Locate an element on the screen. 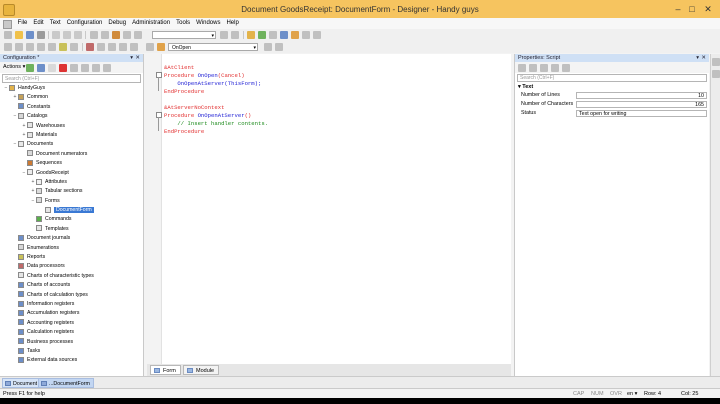 The height and width of the screenshot is (404, 720). help-icon is located at coordinates (317, 35).